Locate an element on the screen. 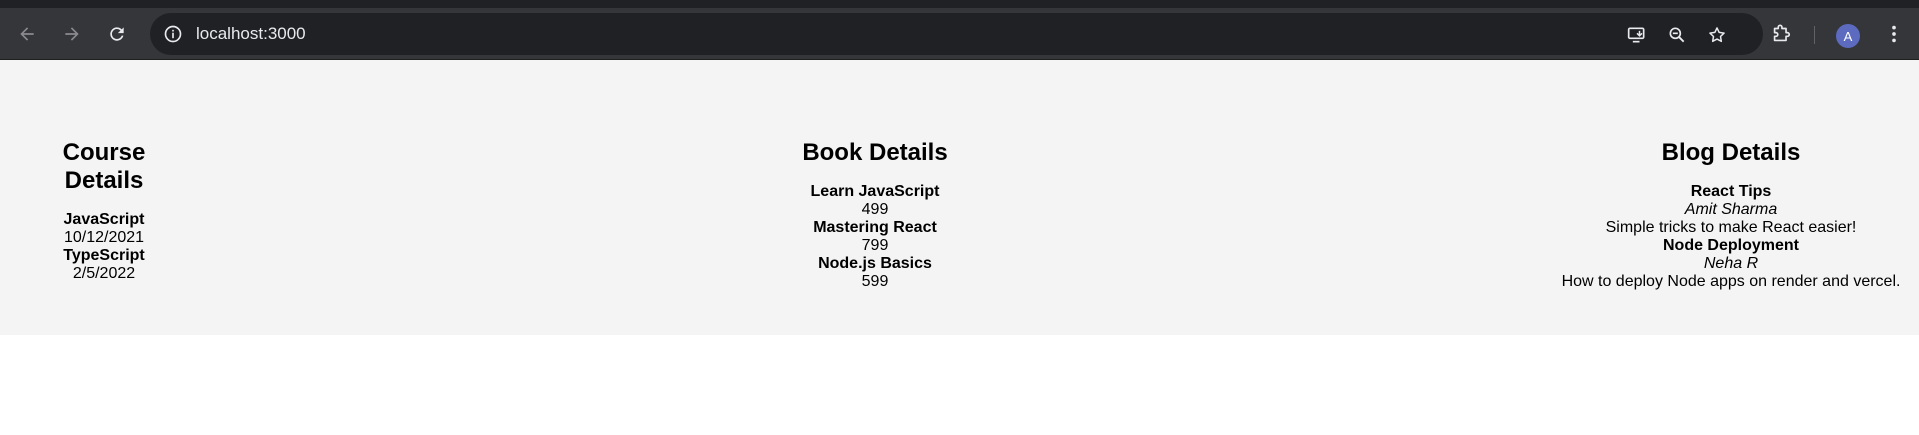  forward-button is located at coordinates (72, 34).